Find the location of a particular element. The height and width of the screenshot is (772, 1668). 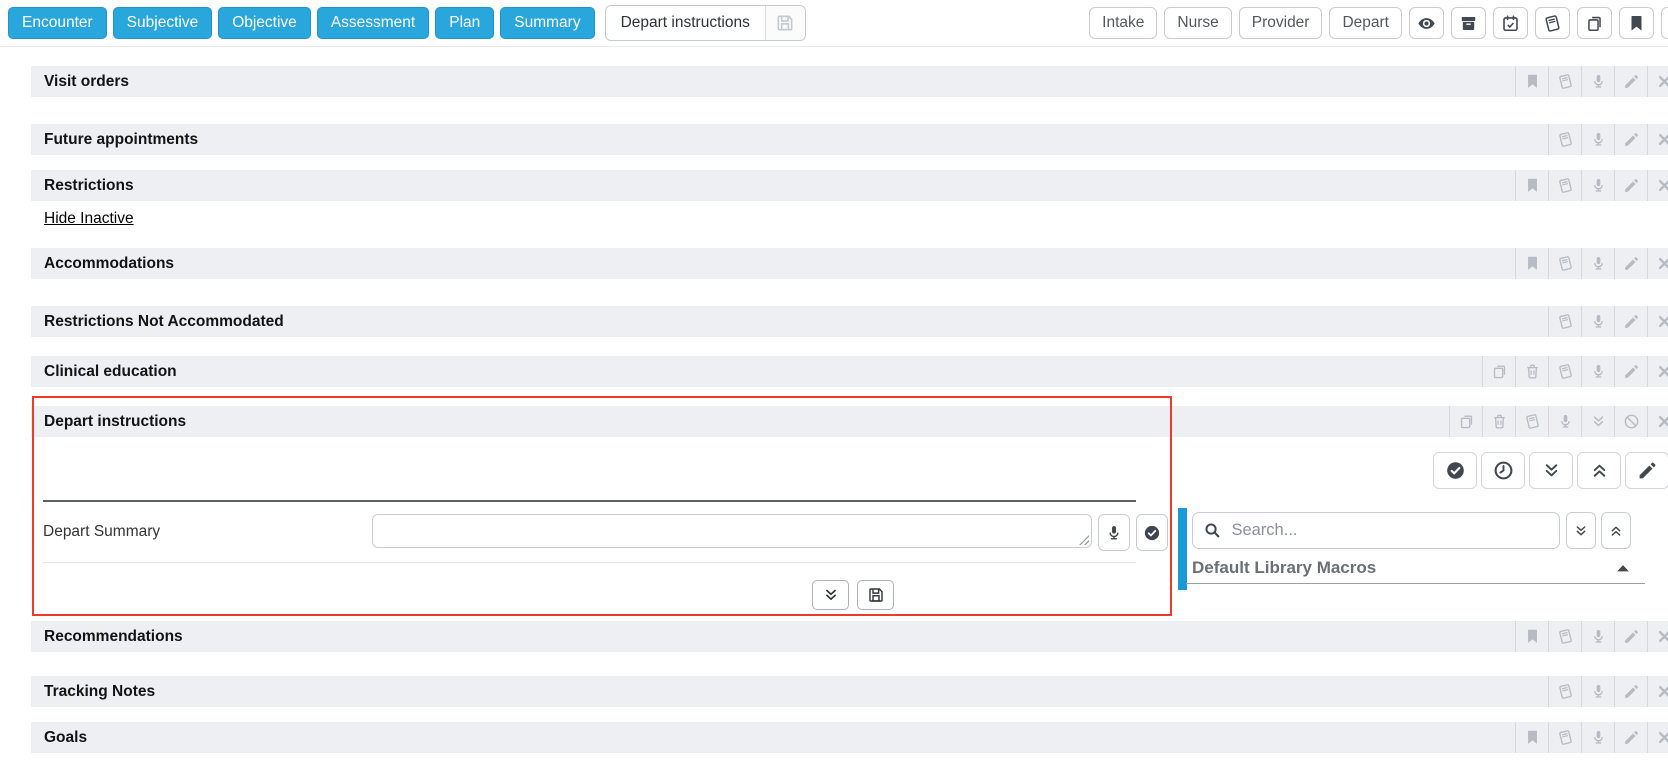

hide-inactive-link: Hide Inactive is located at coordinates (89, 219).